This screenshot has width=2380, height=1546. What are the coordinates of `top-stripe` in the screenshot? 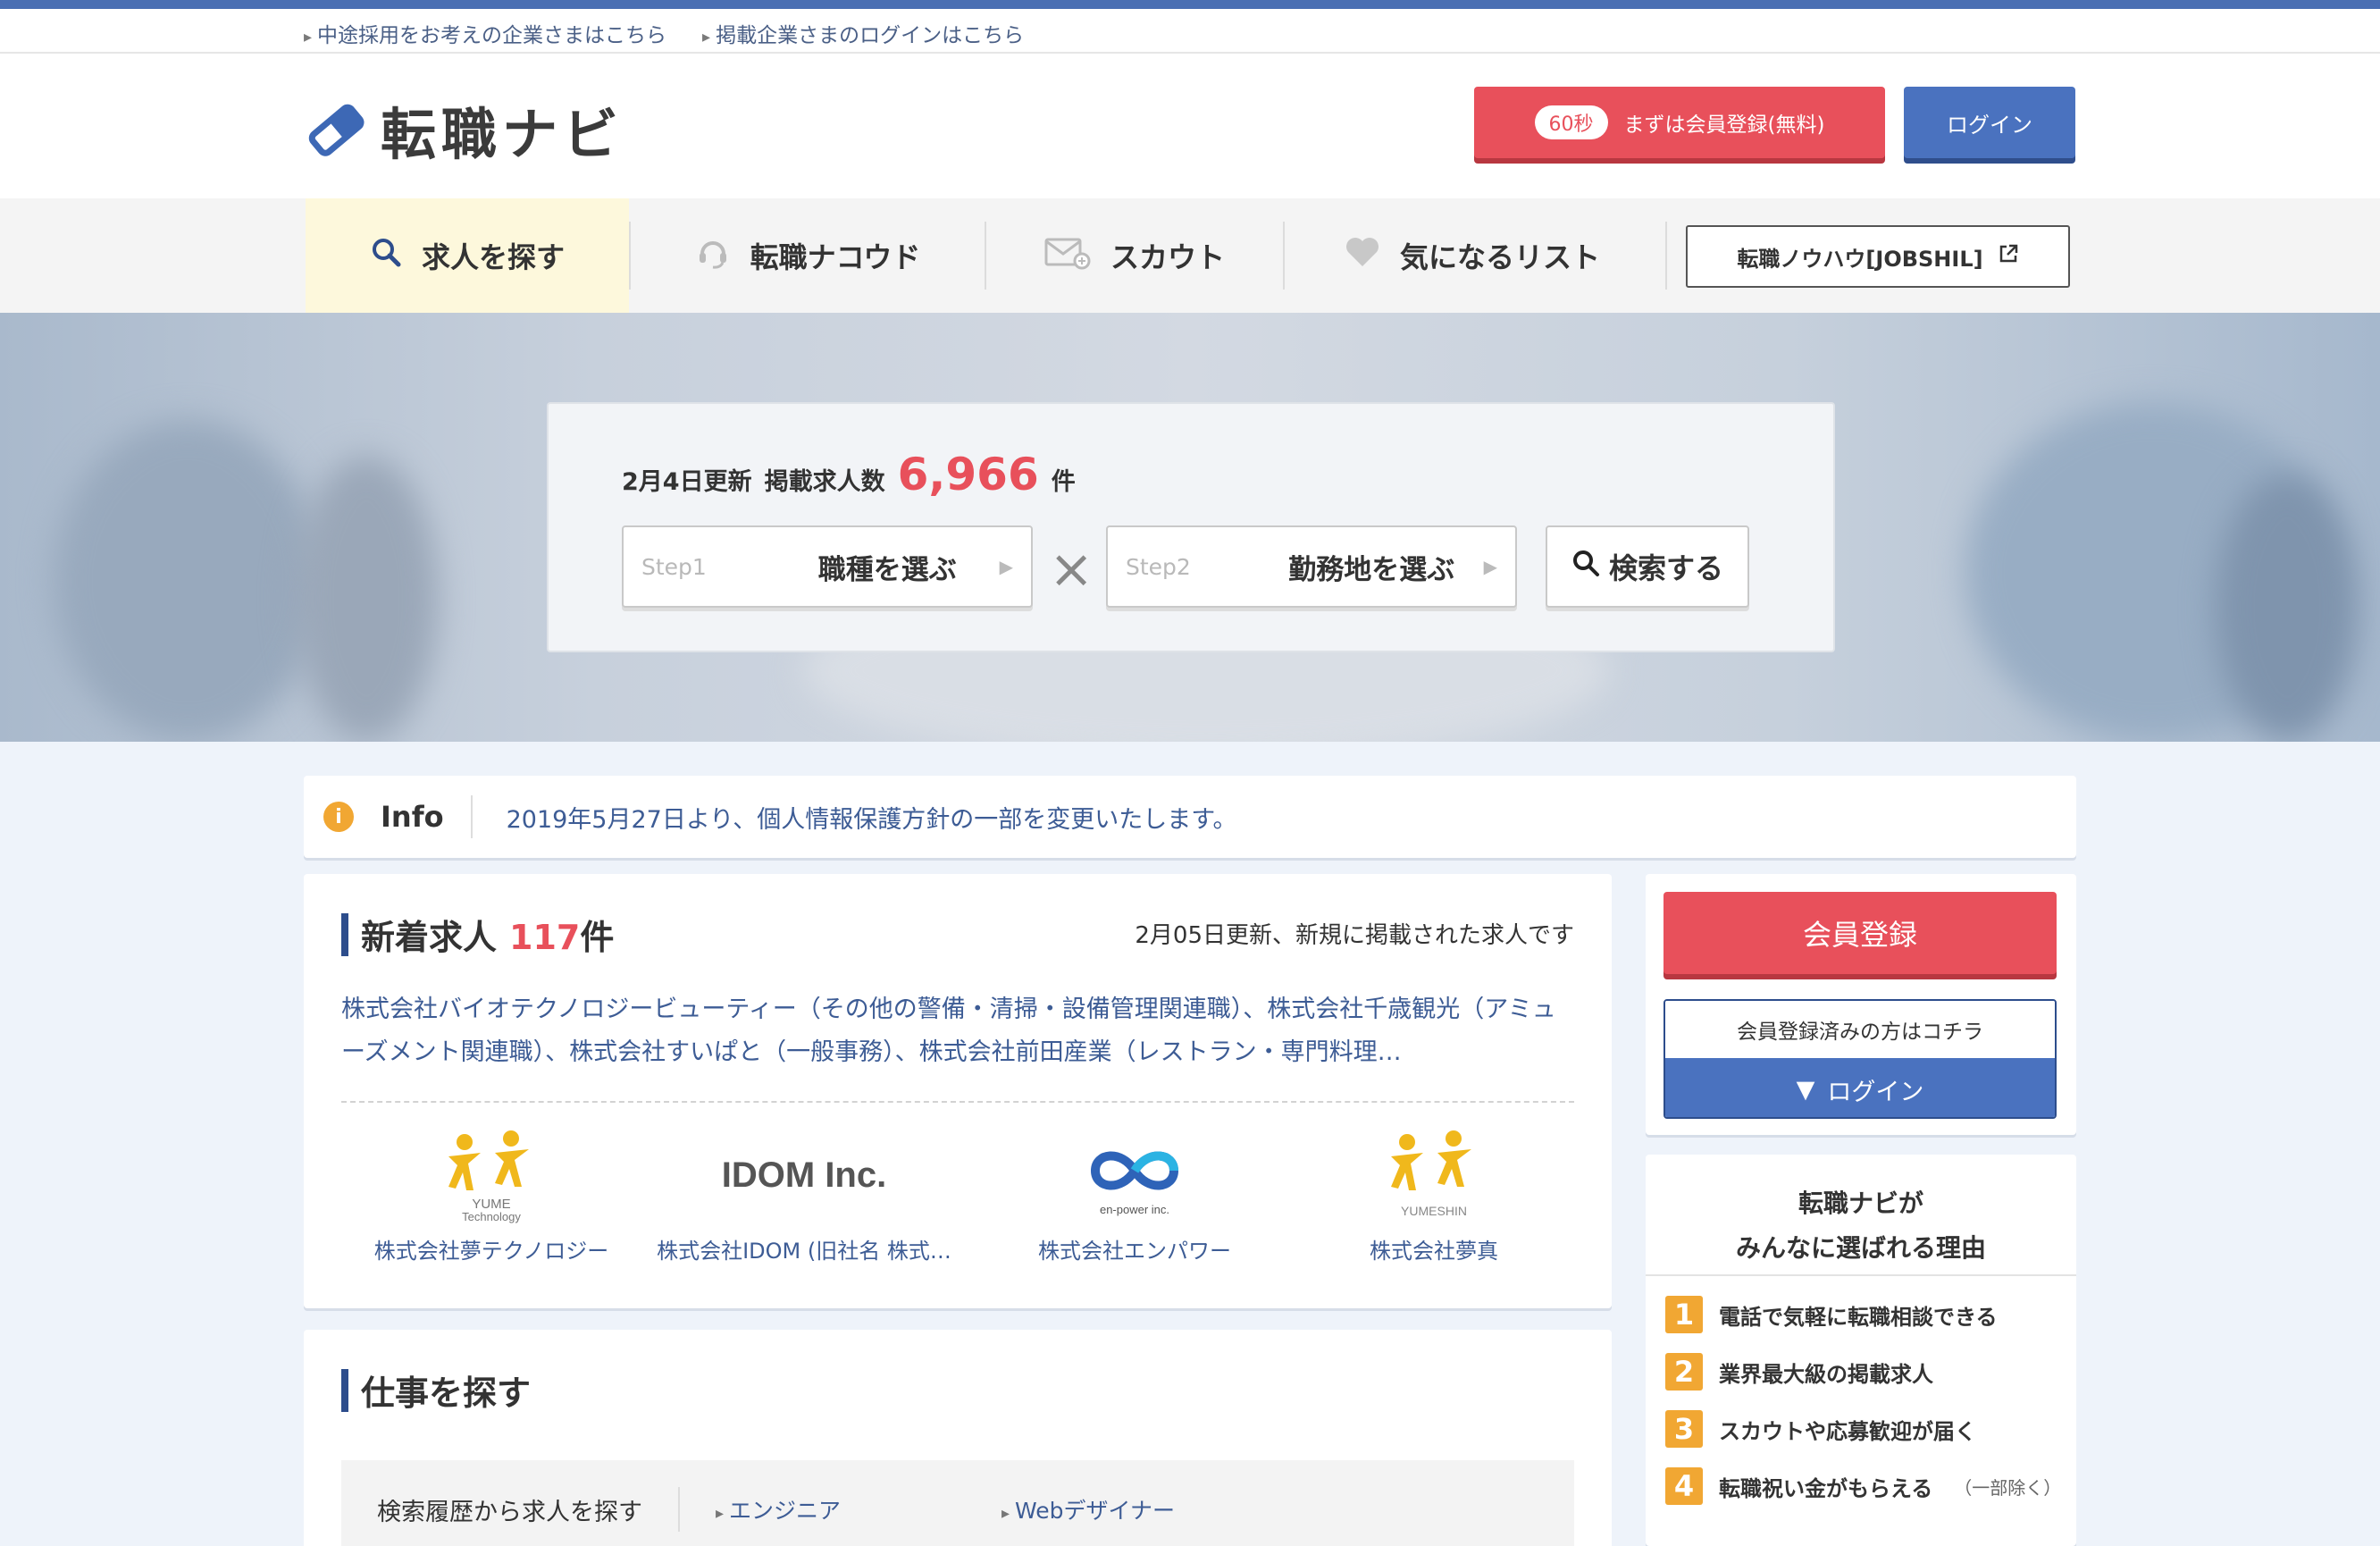 It's located at (1190, 4).